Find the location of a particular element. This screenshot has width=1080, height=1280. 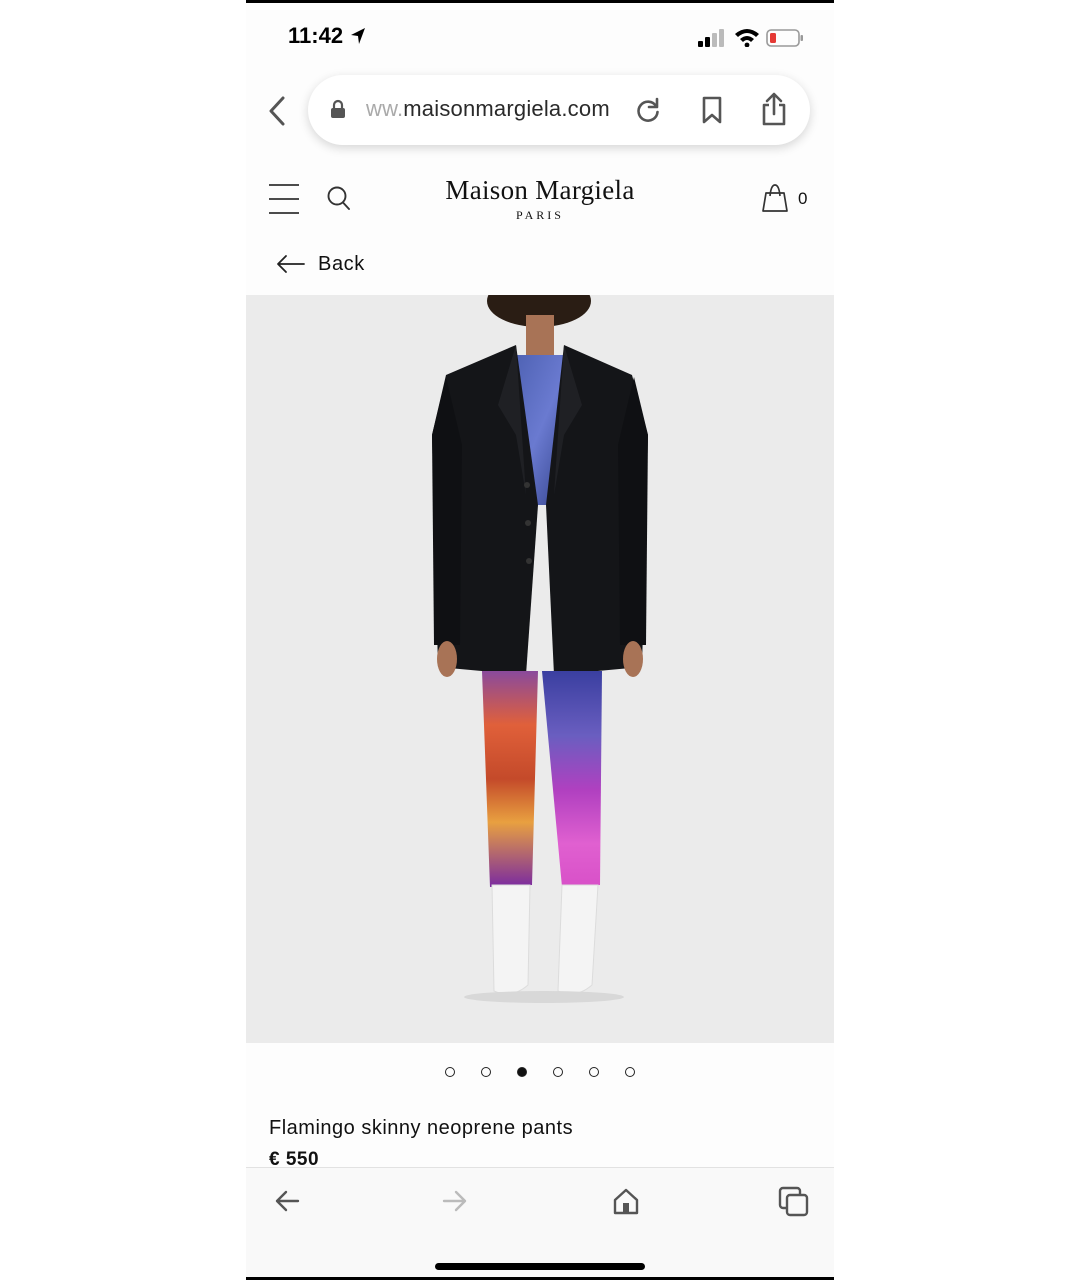

left-arrow-icon is located at coordinates (291, 264).